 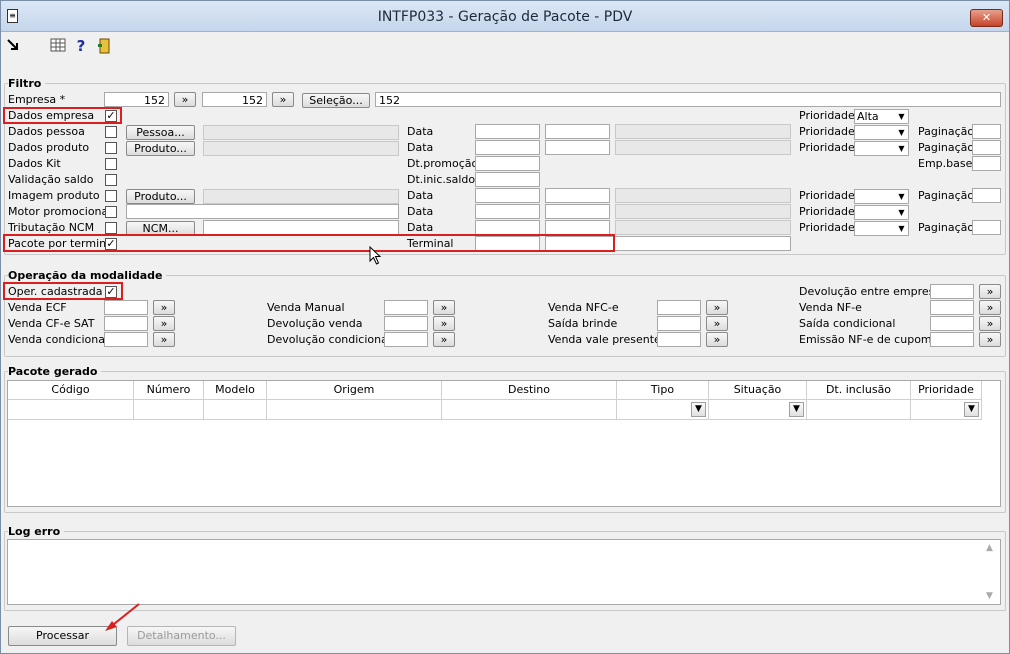 I want to click on col-header-situacao: Situação, so click(x=758, y=390).